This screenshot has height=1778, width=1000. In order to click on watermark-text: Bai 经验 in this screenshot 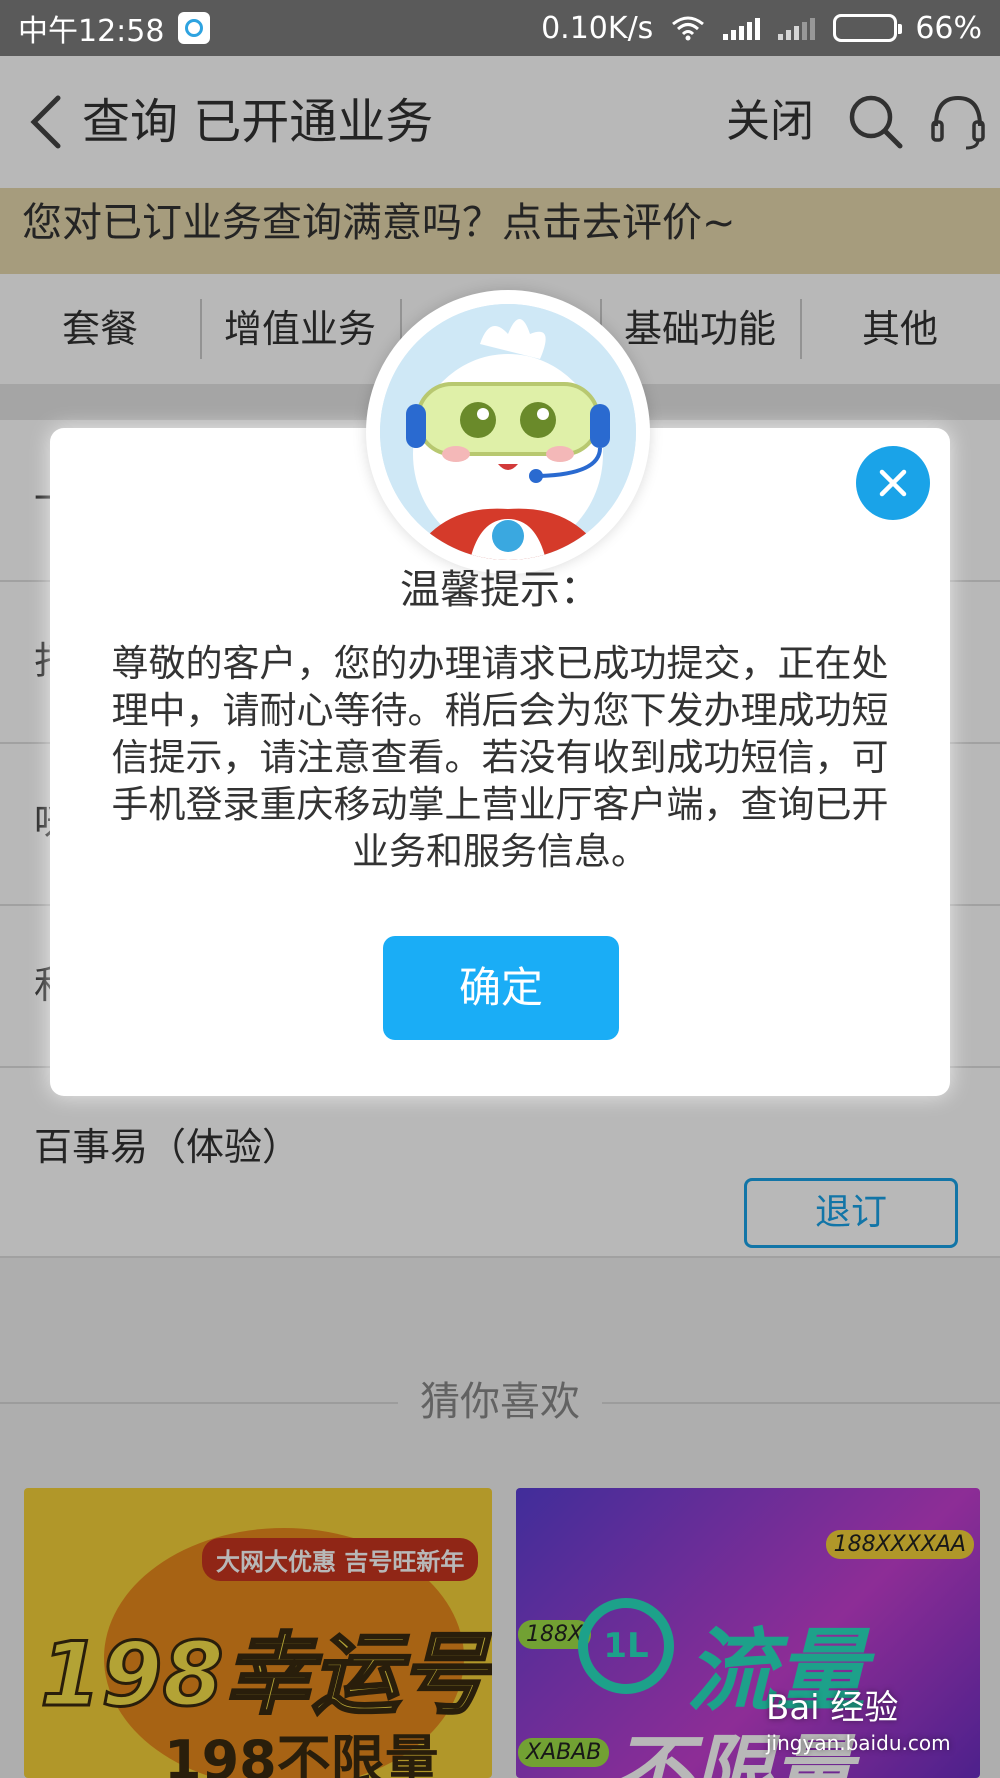, I will do `click(832, 1708)`.